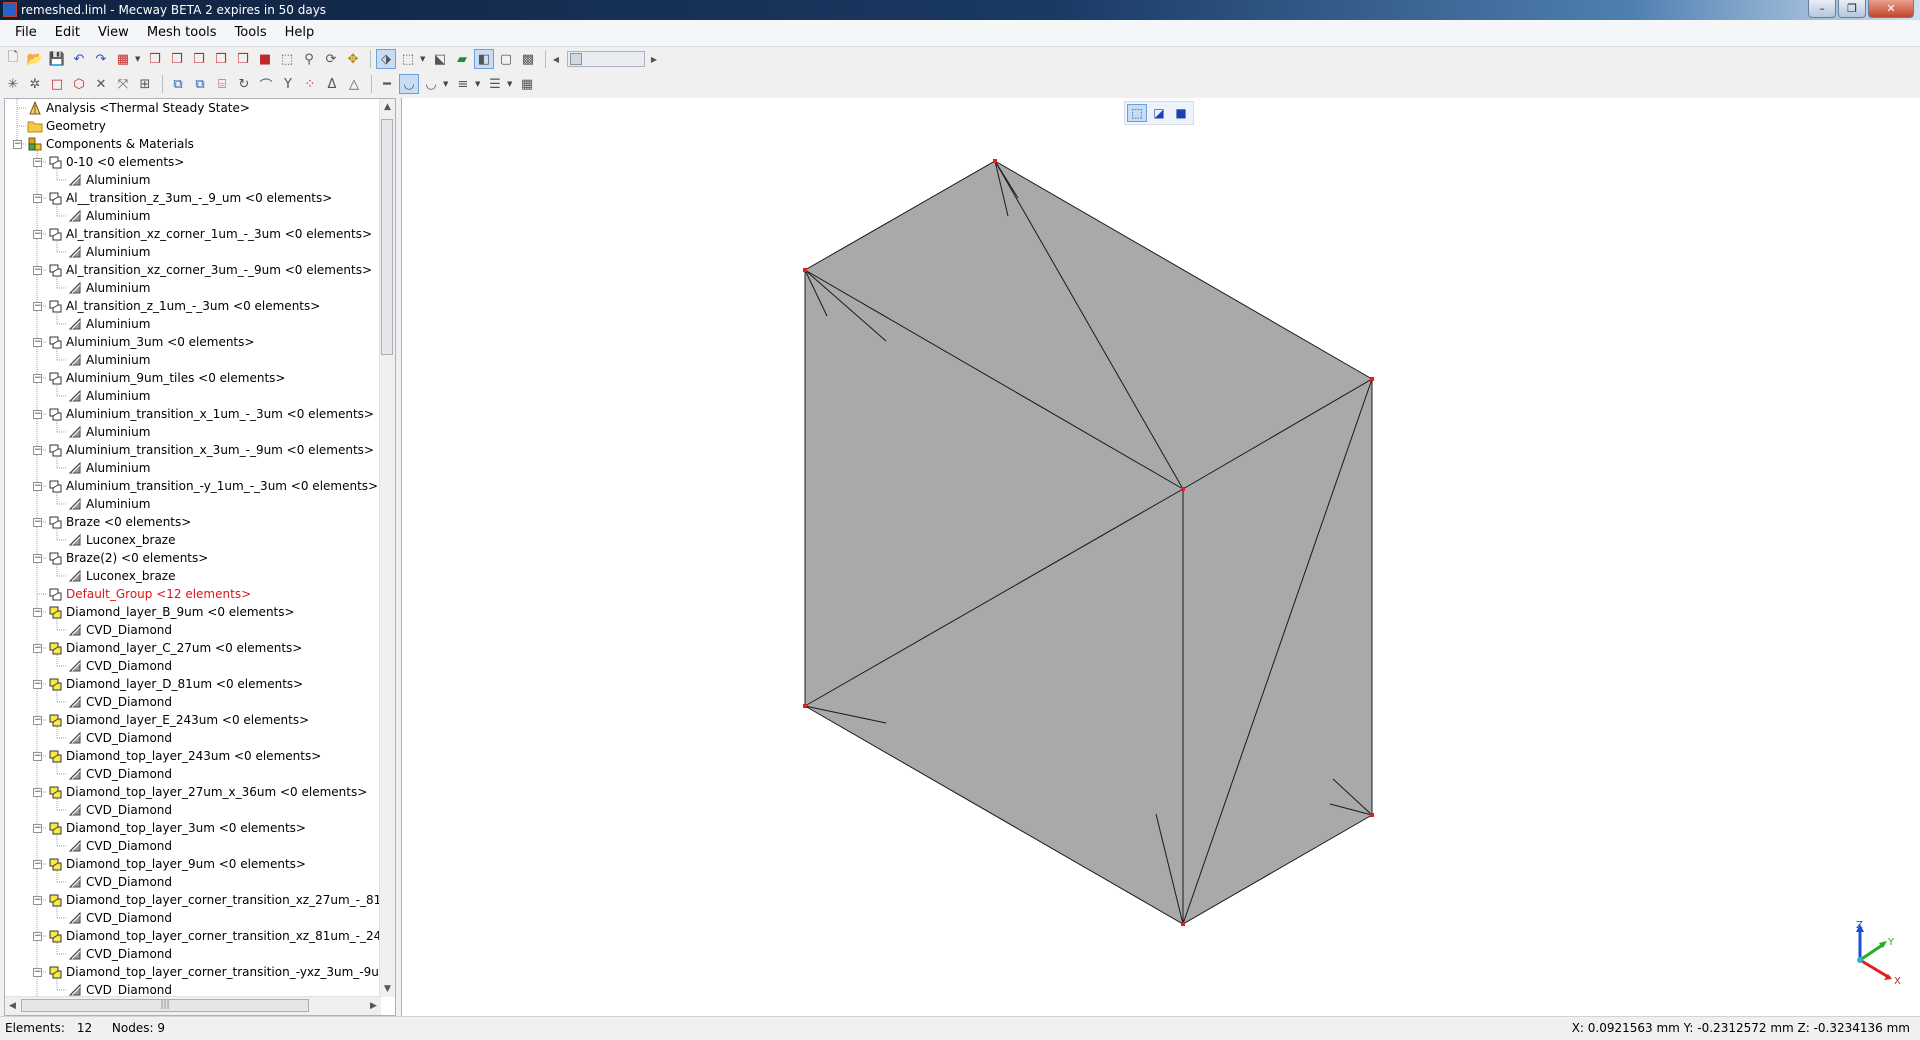  I want to click on slider-thumb, so click(576, 59).